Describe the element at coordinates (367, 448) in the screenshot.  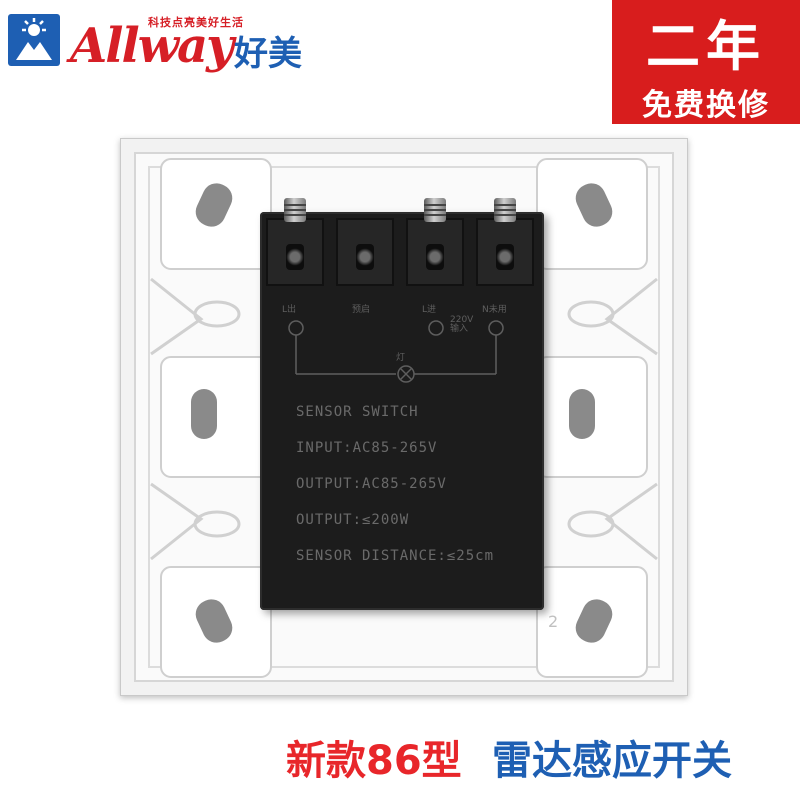
I see `spec-input: INPUT:AC85-265V` at that location.